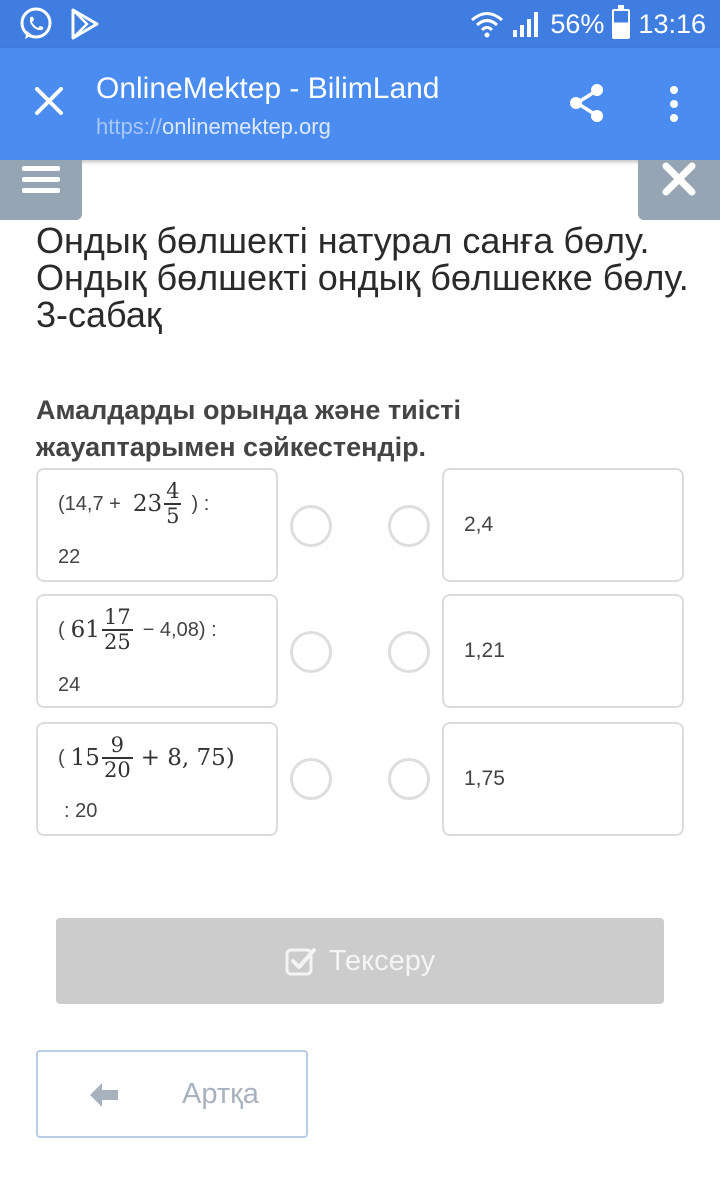 Image resolution: width=720 pixels, height=1184 pixels. Describe the element at coordinates (587, 103) in the screenshot. I see `share-icon` at that location.